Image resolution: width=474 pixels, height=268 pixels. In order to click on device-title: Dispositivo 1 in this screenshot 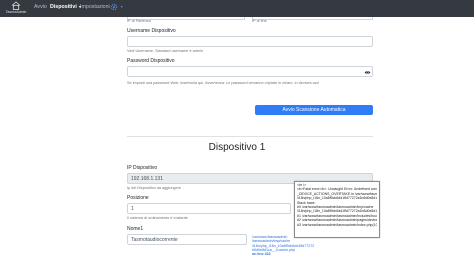, I will do `click(237, 147)`.